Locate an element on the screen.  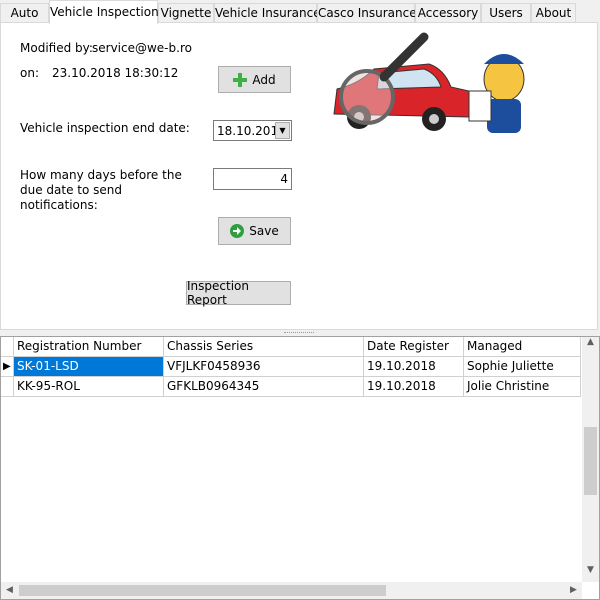
car-inspection-illustration is located at coordinates (429, 82).